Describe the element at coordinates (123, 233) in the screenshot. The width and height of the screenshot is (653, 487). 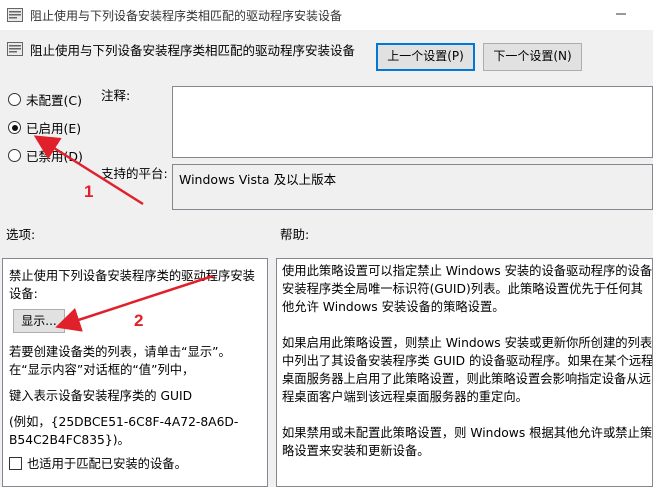
I see `annotation-layer` at that location.